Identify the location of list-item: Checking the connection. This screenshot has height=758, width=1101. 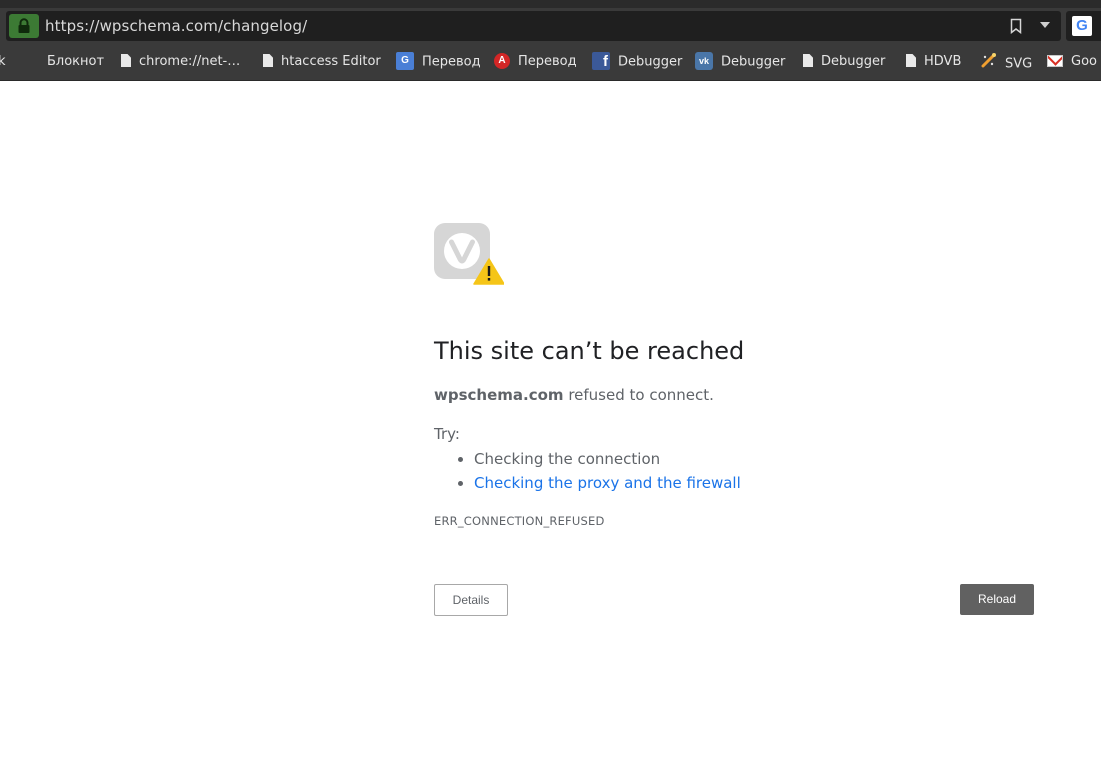
(607, 459).